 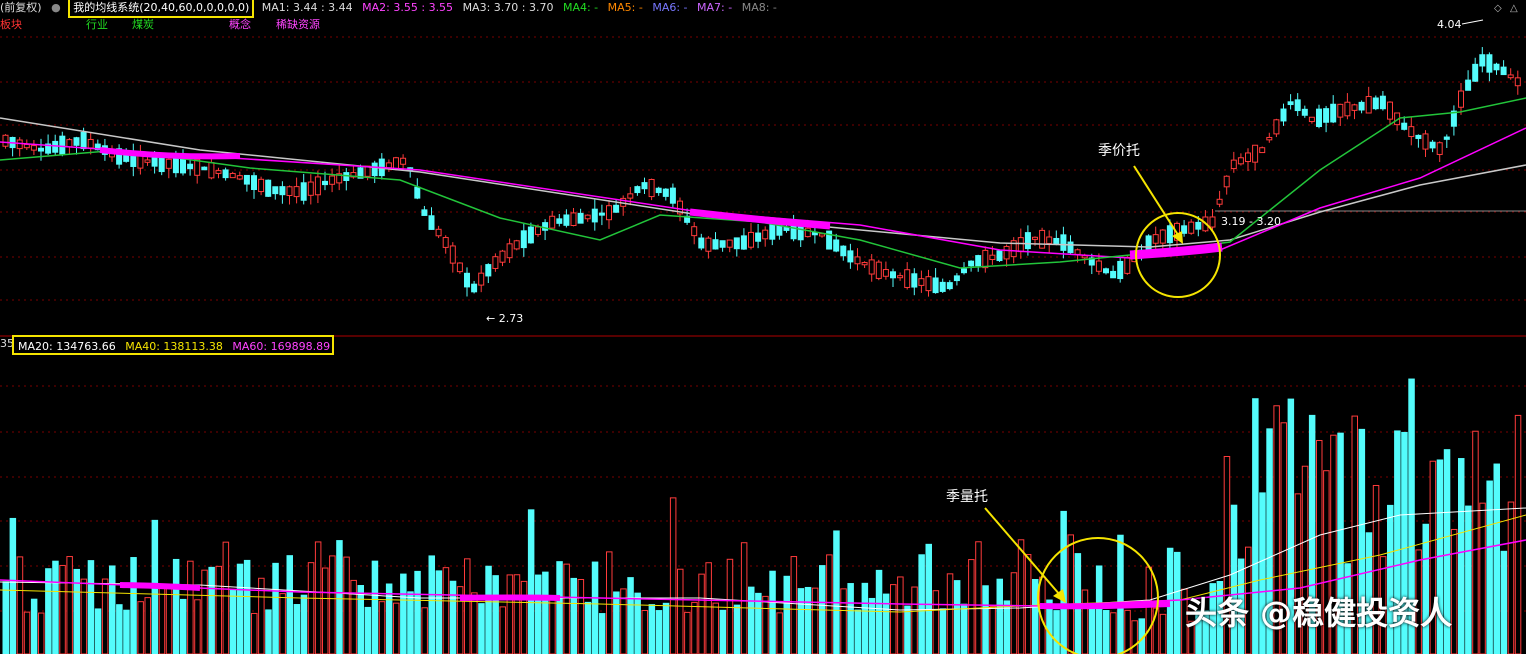 What do you see at coordinates (11, 25) in the screenshot?
I see `plate-label: 板块` at bounding box center [11, 25].